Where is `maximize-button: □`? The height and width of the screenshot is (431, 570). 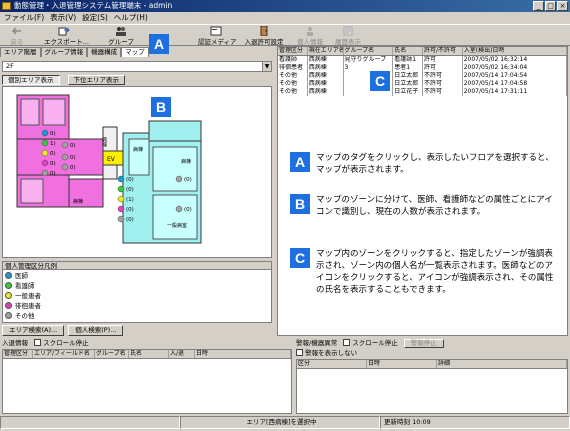
maximize-button: □ is located at coordinates (550, 6).